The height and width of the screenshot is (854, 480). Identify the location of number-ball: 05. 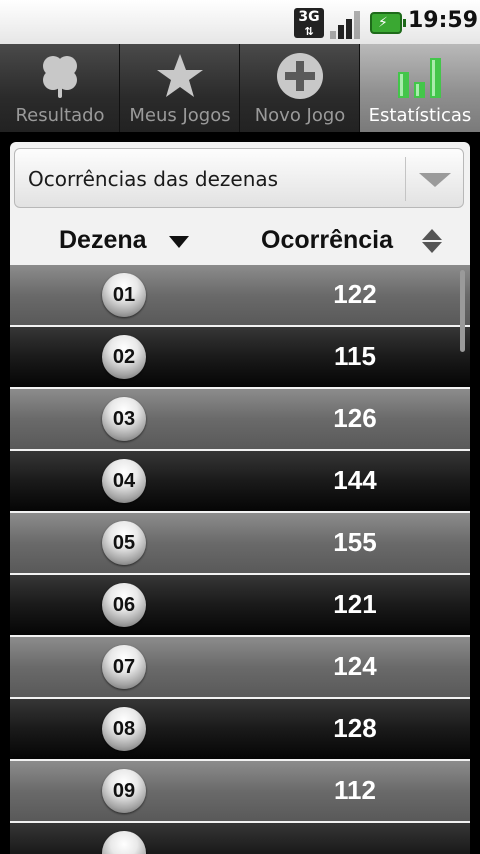
(124, 543).